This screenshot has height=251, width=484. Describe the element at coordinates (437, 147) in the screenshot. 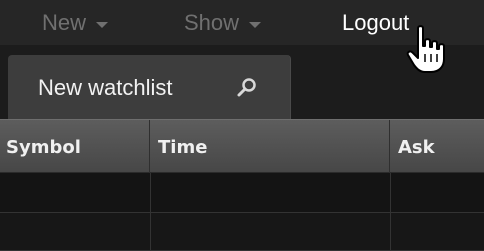

I see `column-header-ask: Ask` at that location.